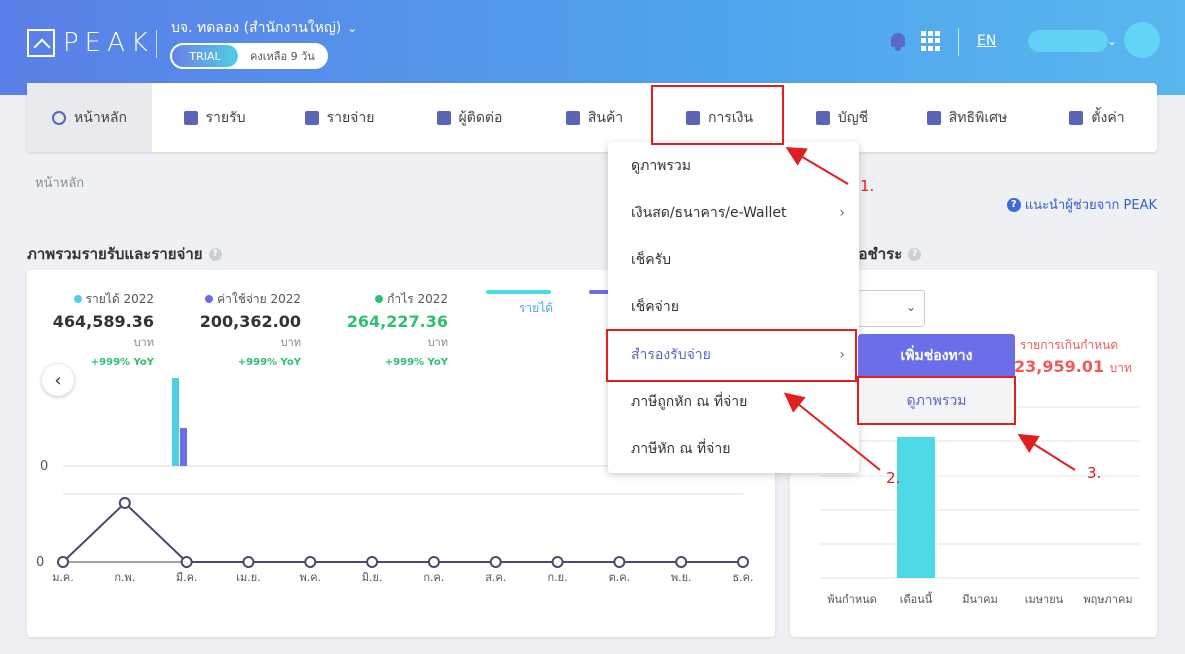 Image resolution: width=1185 pixels, height=654 pixels. Describe the element at coordinates (893, 478) in the screenshot. I see `annotation-label-2: 2.` at that location.